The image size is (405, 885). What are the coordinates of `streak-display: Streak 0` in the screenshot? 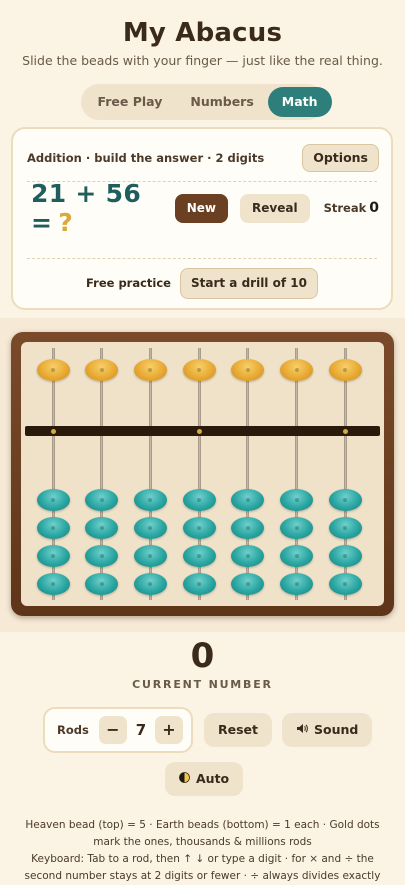 It's located at (351, 208).